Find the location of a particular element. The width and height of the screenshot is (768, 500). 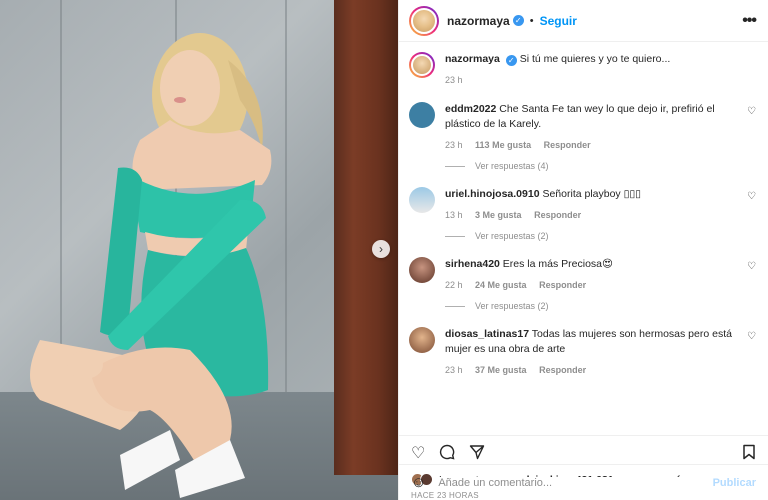

comment-time: 22 h is located at coordinates (454, 285).